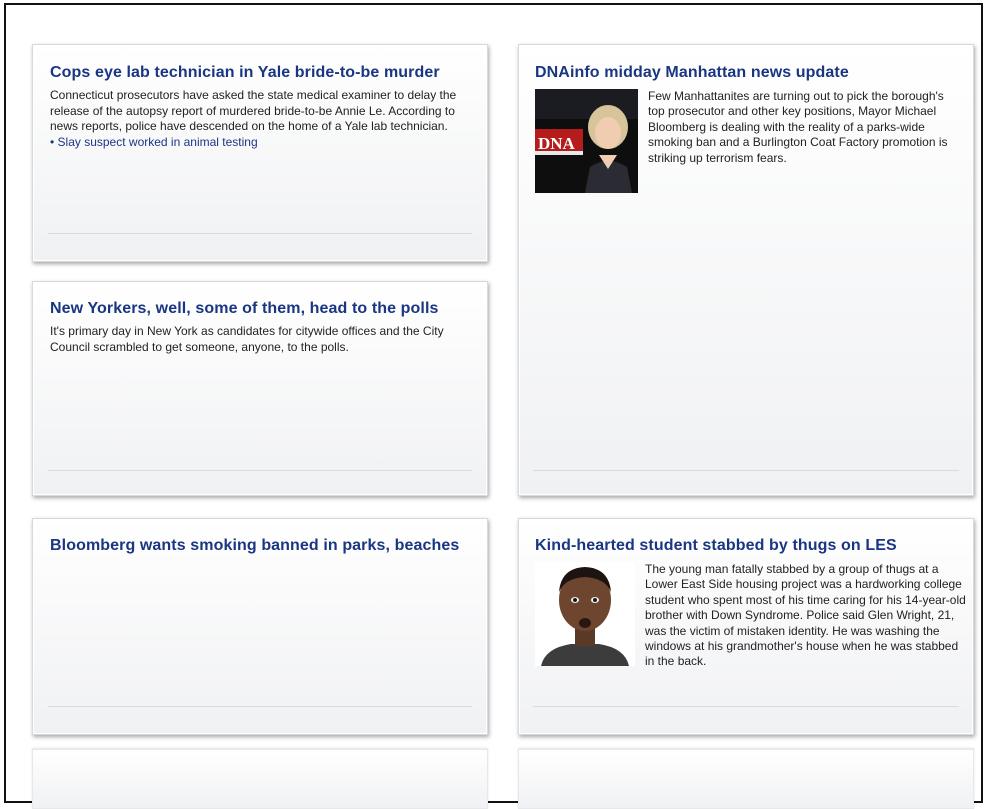 The width and height of the screenshot is (987, 809). I want to click on thumb-logo-text: DNA, so click(557, 143).